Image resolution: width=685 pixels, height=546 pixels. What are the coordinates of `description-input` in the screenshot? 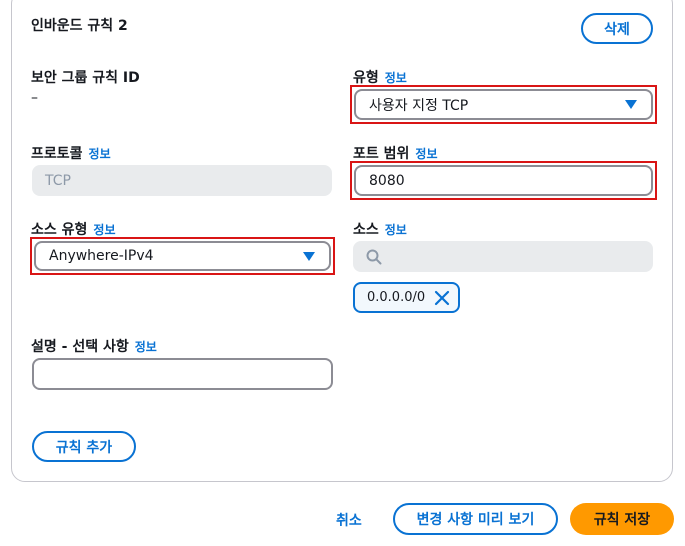 It's located at (182, 374).